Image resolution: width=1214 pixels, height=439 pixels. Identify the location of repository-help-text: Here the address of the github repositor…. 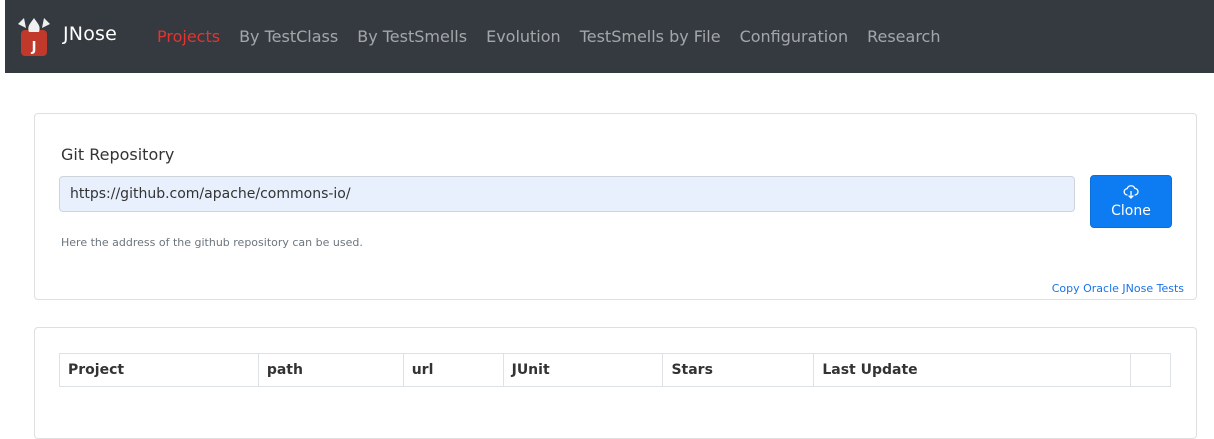
(212, 242).